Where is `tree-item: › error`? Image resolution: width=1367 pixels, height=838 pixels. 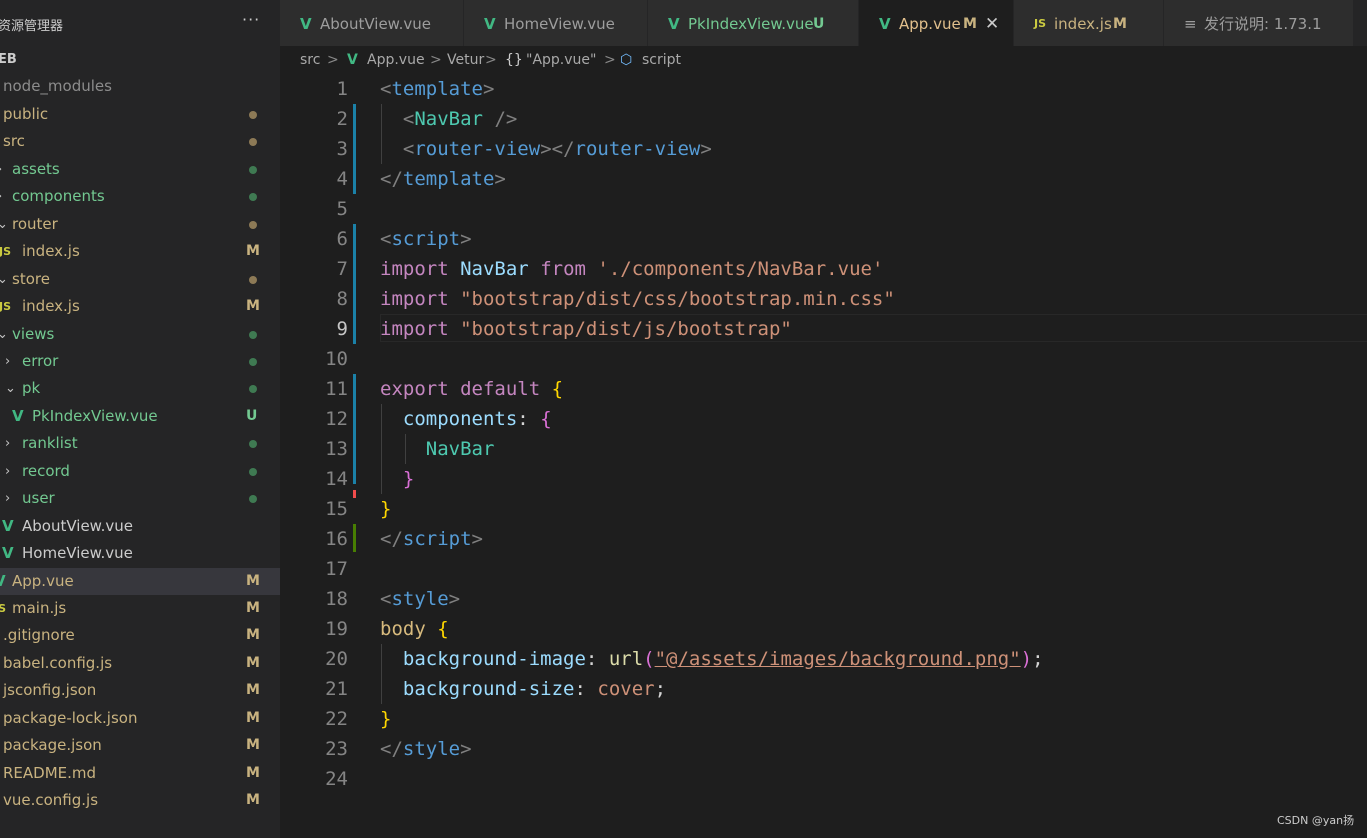 tree-item: › error is located at coordinates (140, 361).